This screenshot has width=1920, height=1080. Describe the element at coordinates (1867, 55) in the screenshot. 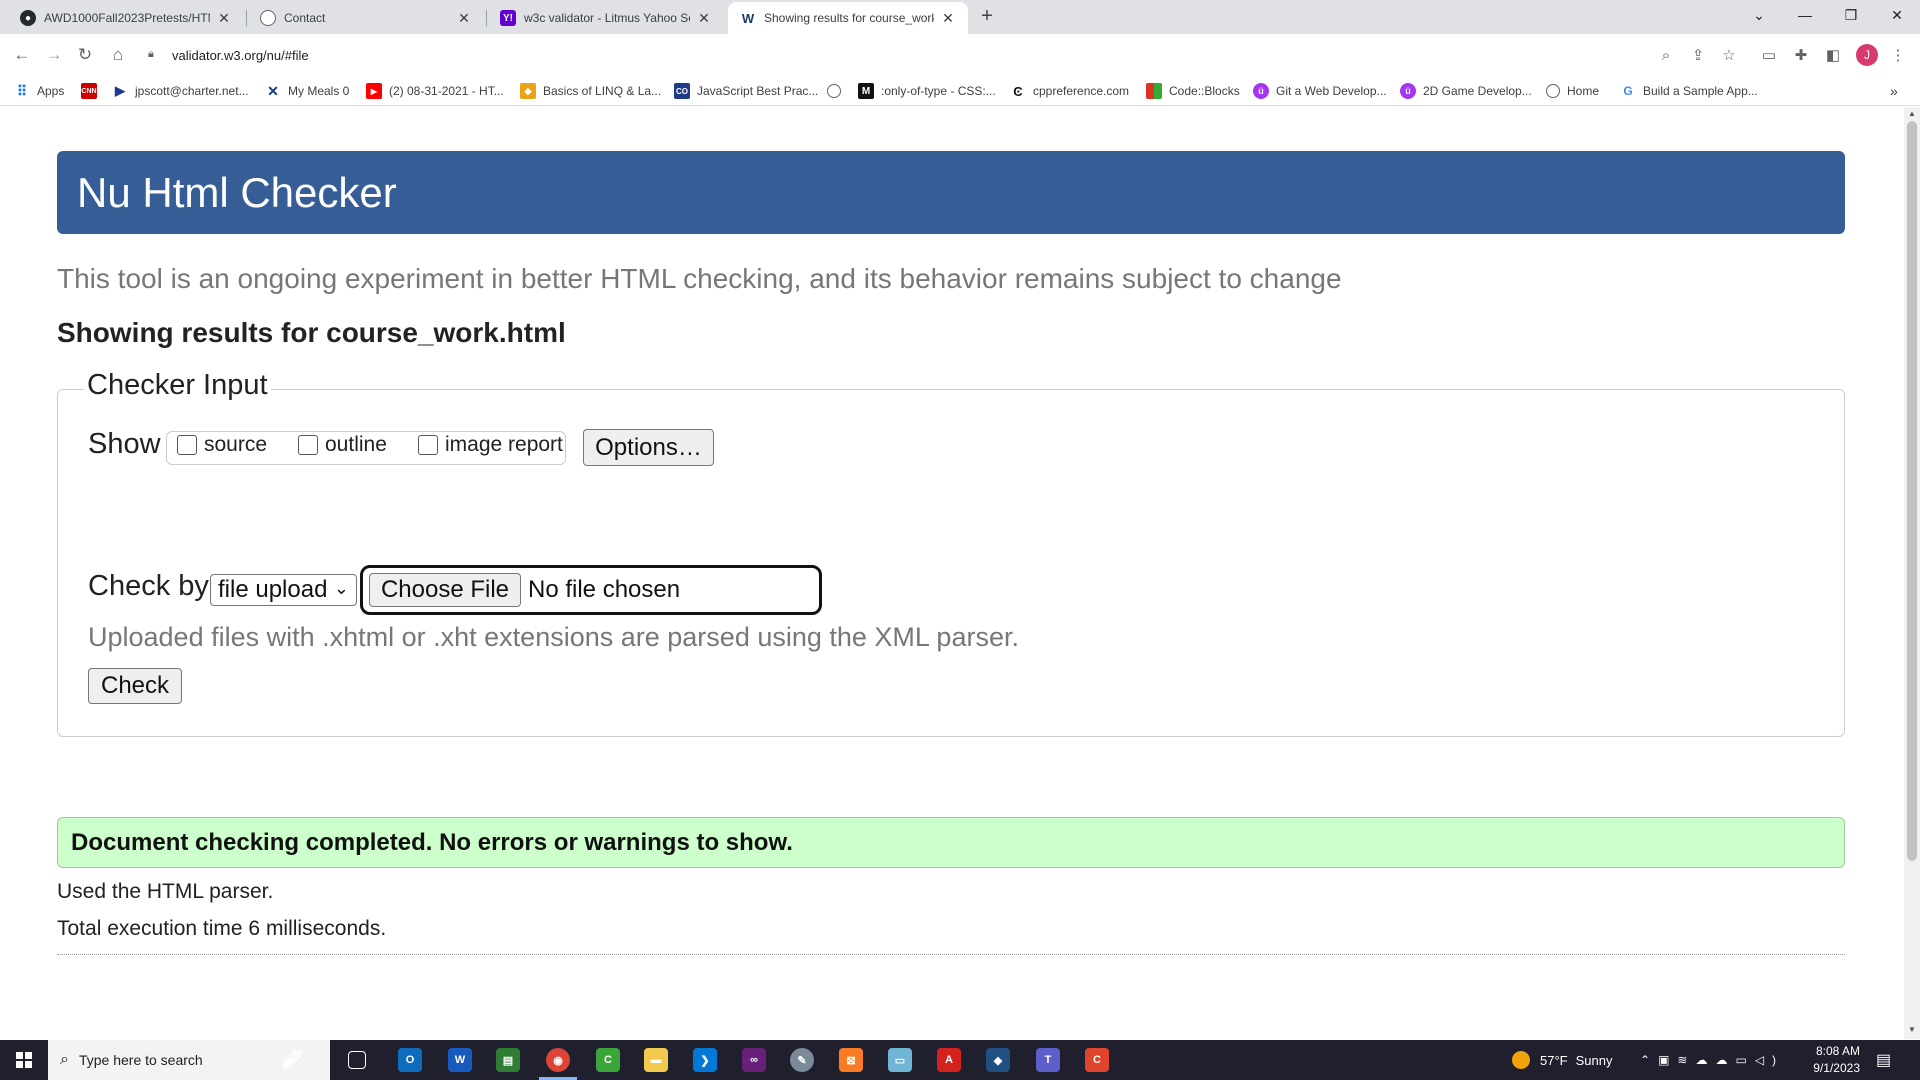

I see `profile-avatar: J` at that location.